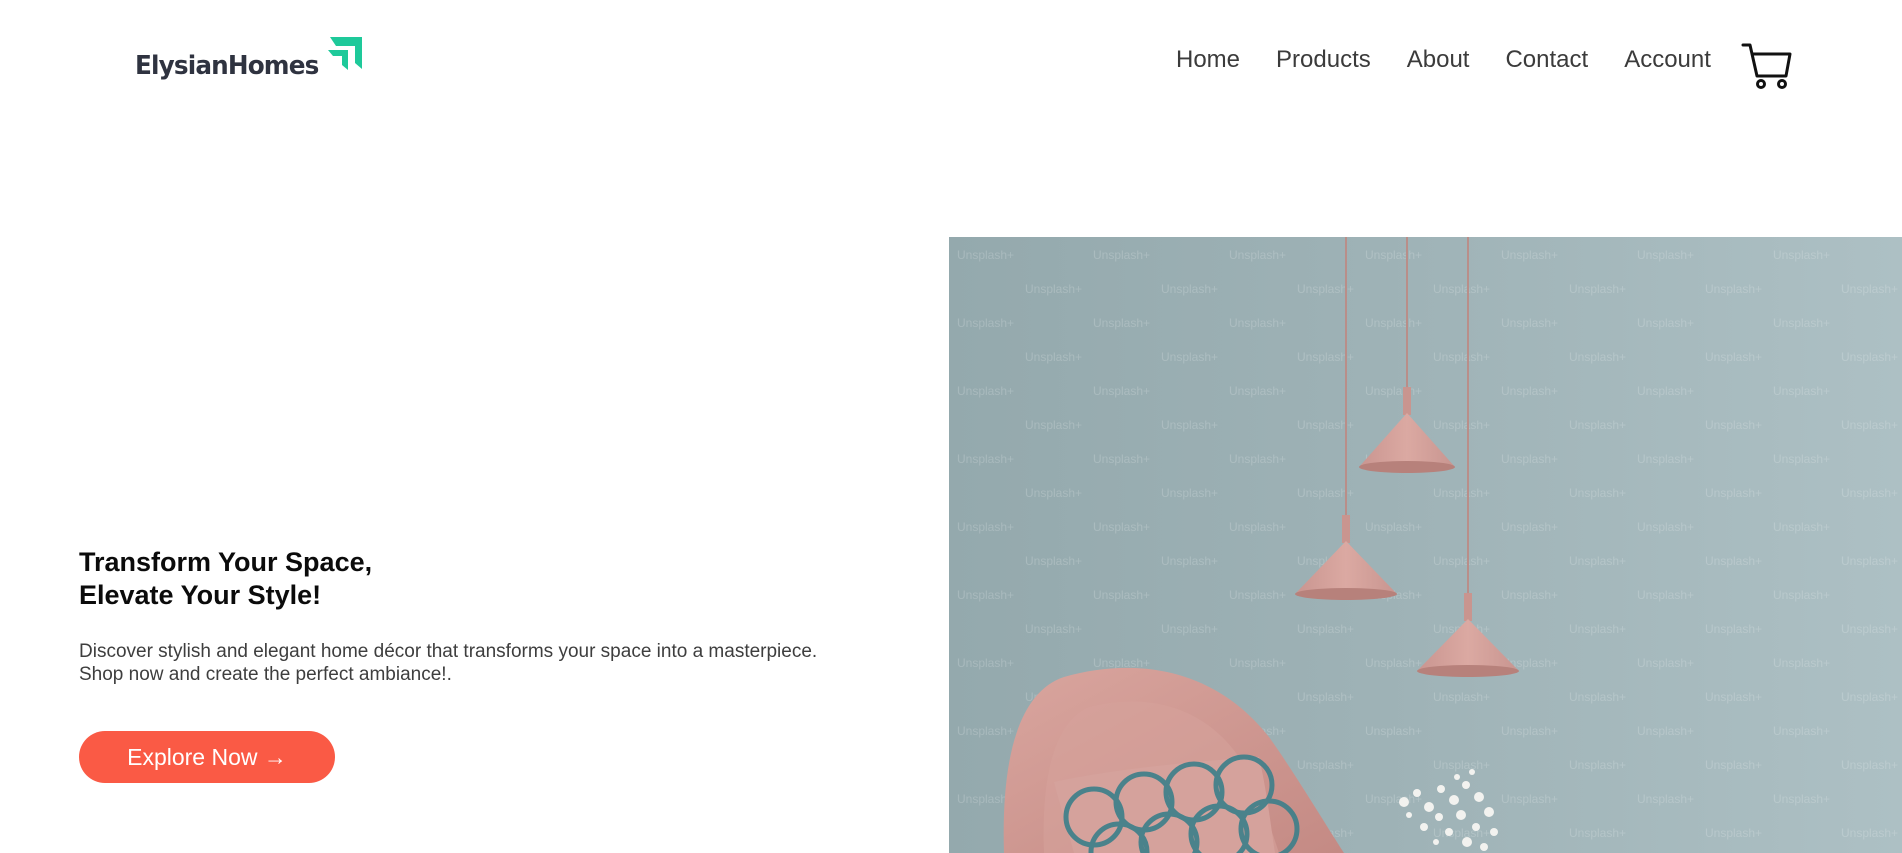  Describe the element at coordinates (227, 66) in the screenshot. I see `brand-name: ElysianHomes` at that location.